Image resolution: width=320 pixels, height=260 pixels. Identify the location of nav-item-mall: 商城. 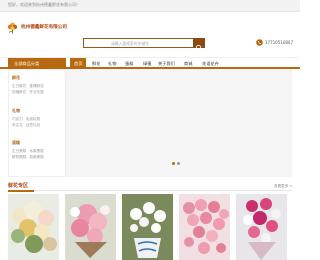
(188, 64).